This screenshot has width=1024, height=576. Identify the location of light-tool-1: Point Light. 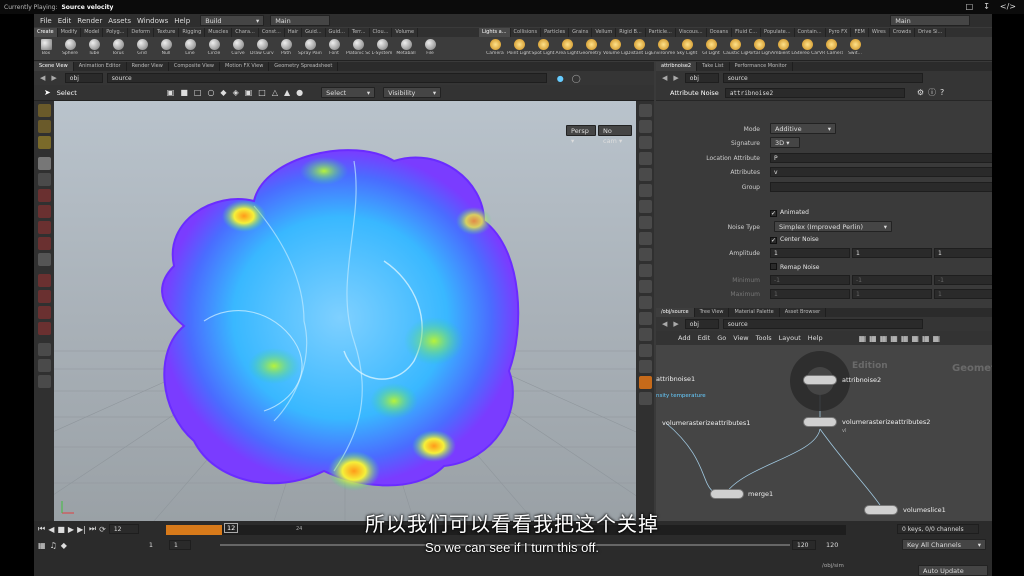
(519, 49).